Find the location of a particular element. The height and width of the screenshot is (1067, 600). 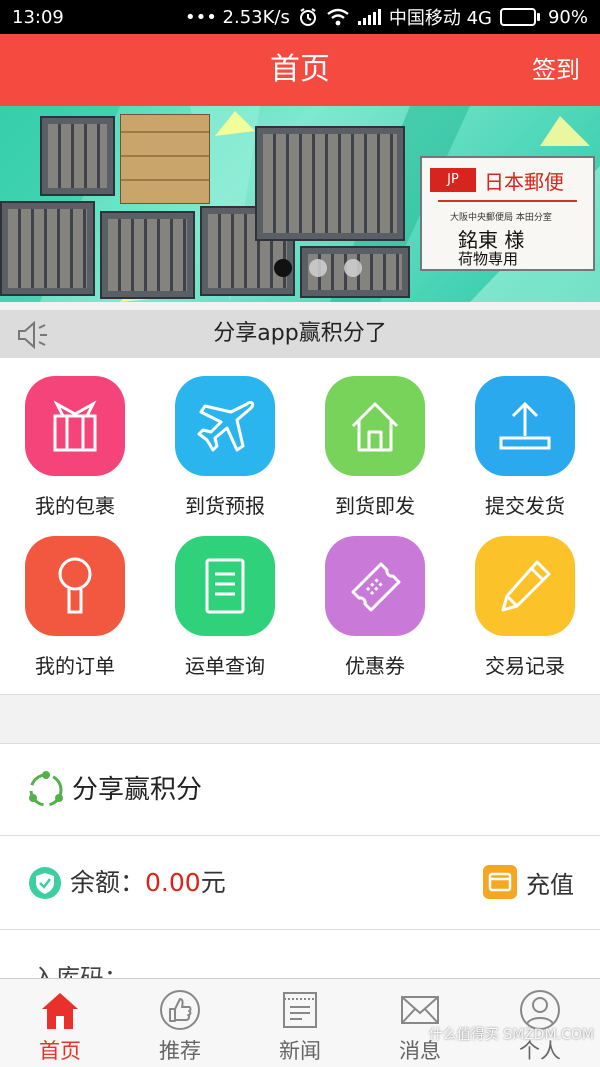

menu-item-my-orders: 我的订单 is located at coordinates (75, 606).